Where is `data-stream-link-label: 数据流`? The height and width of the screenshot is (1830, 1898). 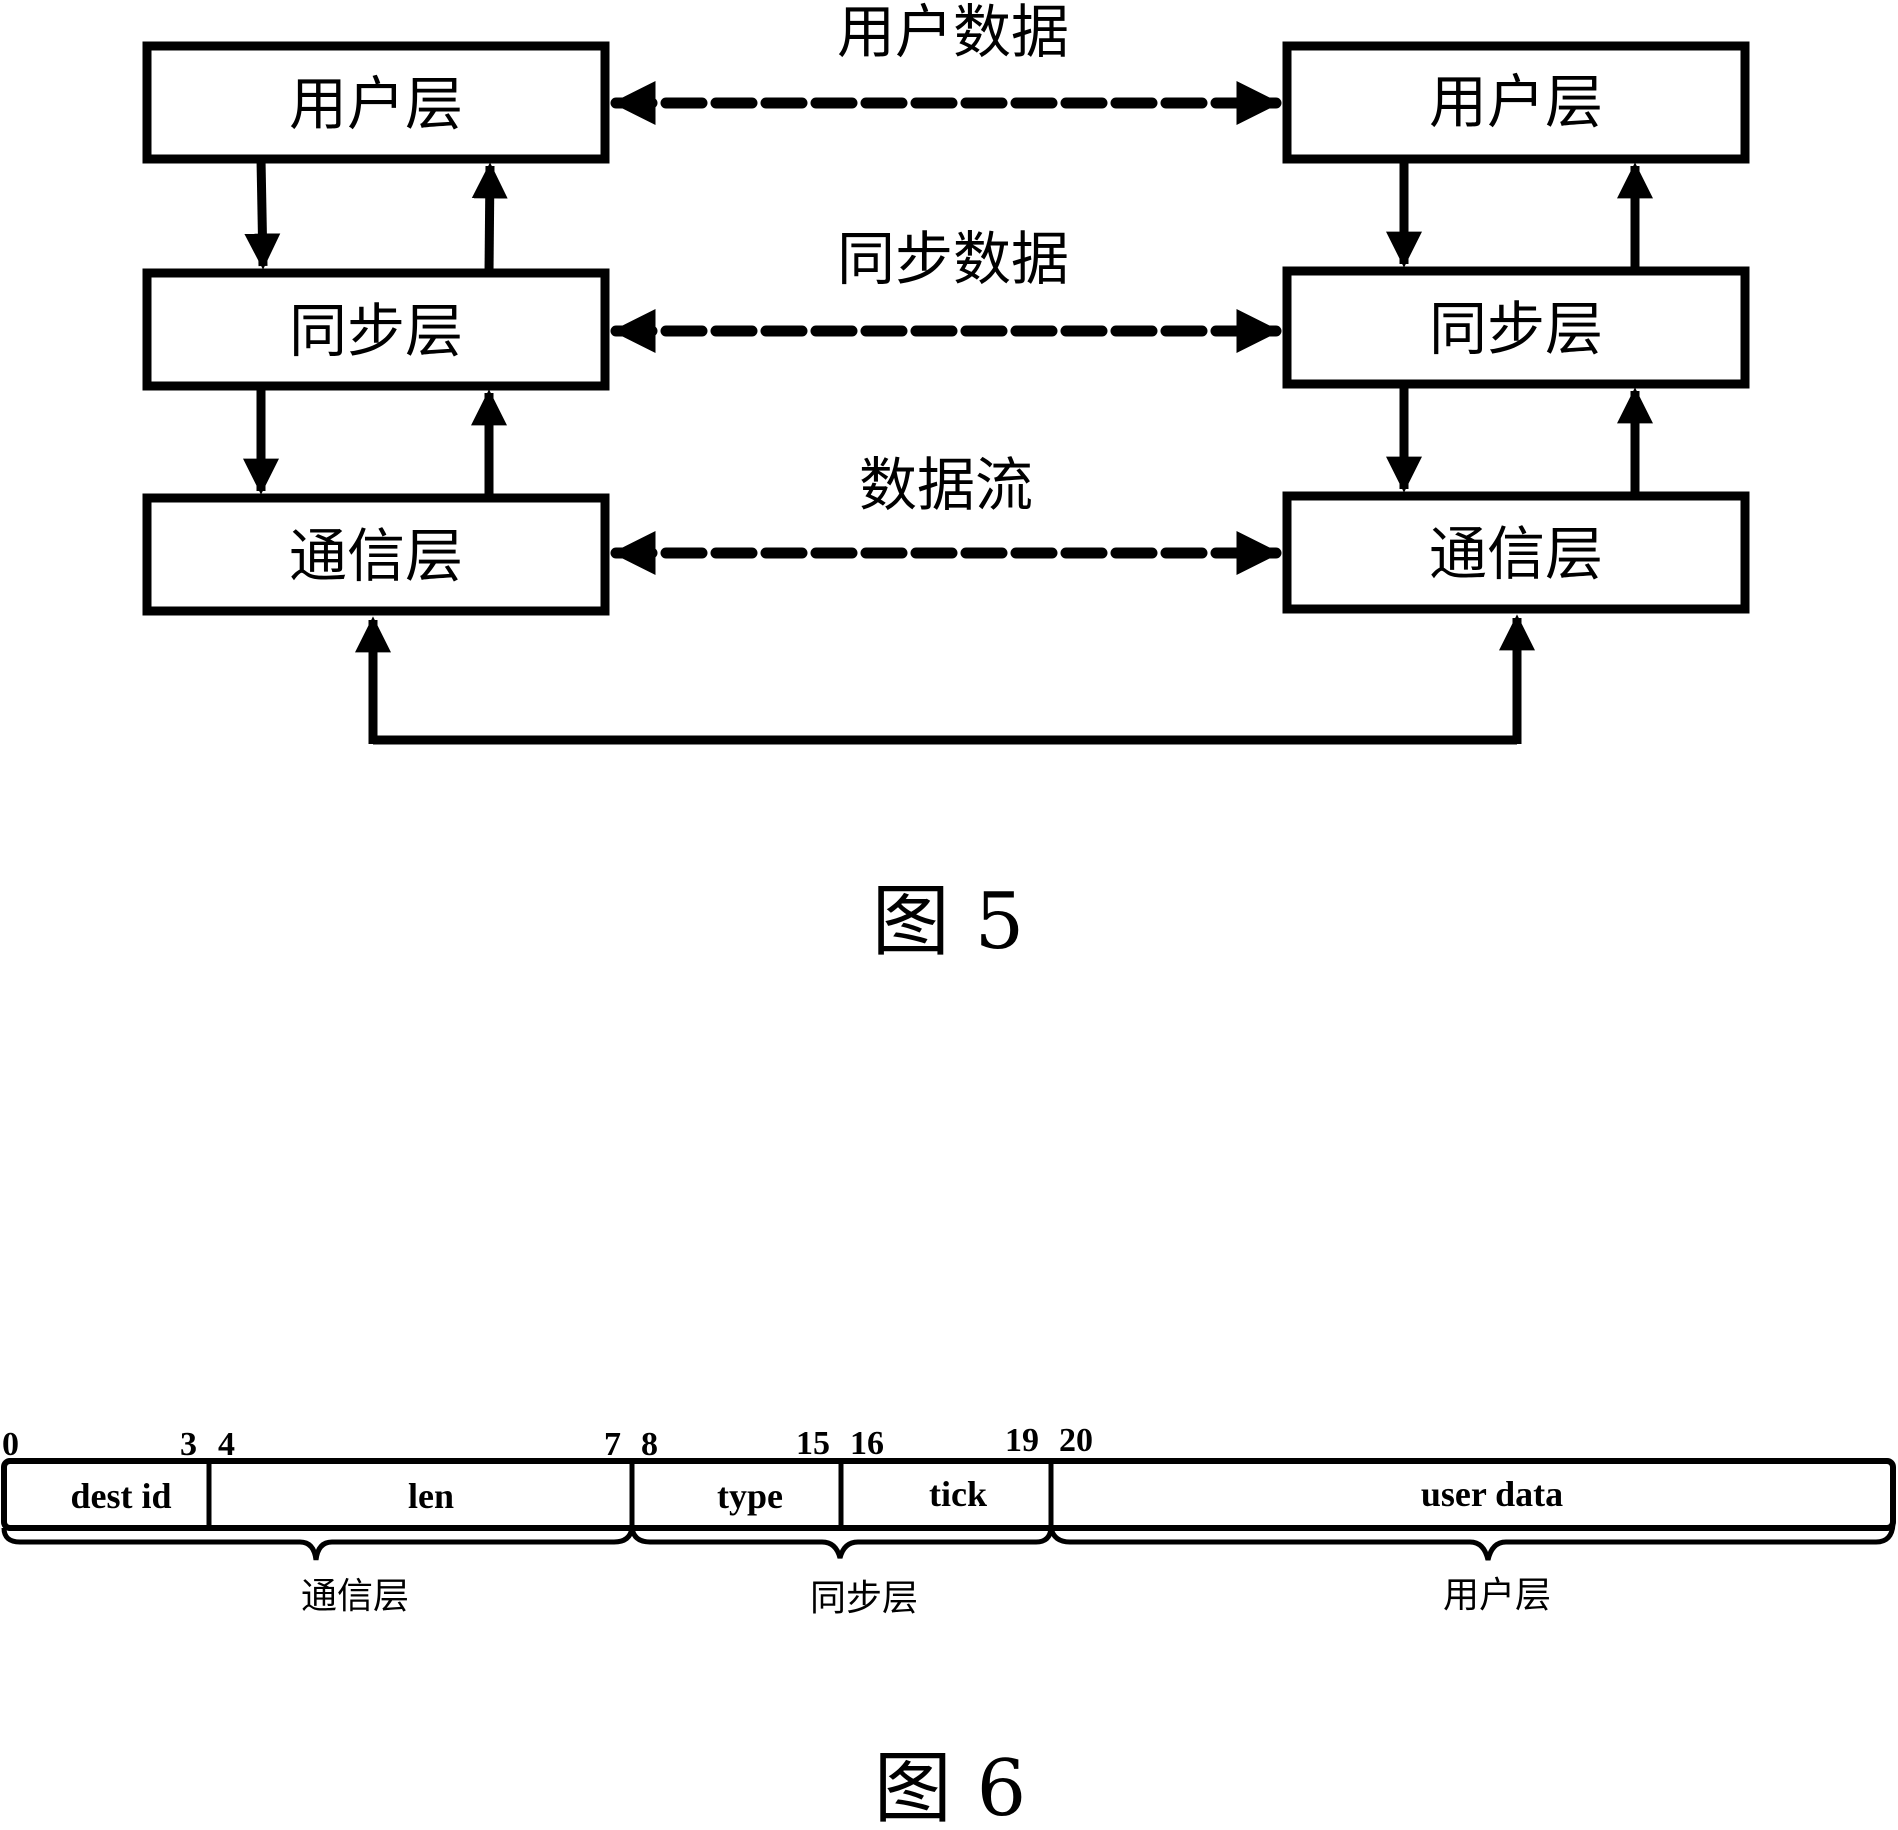 data-stream-link-label: 数据流 is located at coordinates (946, 485).